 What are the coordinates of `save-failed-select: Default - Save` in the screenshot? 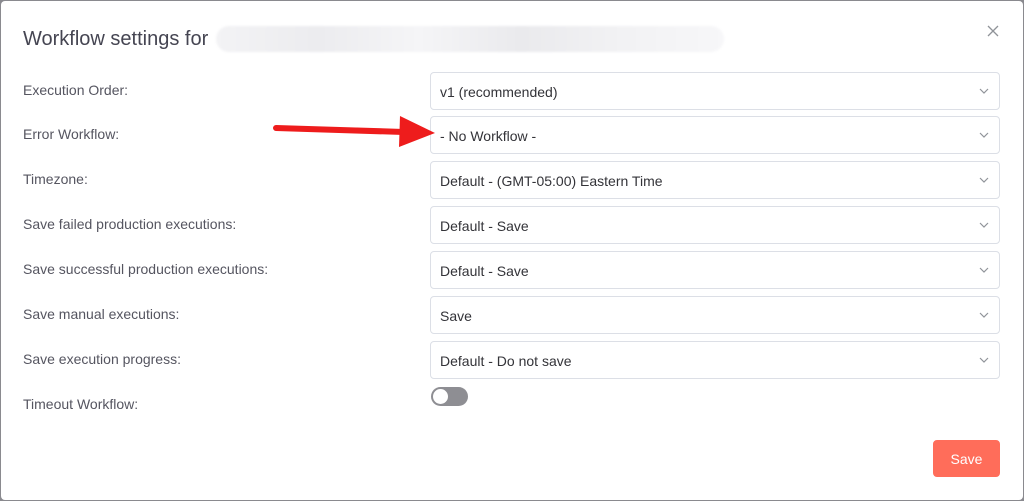 It's located at (715, 225).